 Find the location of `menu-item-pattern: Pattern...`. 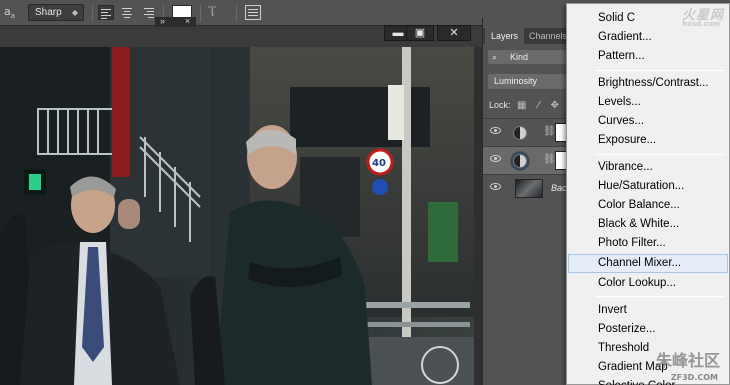

menu-item-pattern: Pattern... is located at coordinates (648, 56).